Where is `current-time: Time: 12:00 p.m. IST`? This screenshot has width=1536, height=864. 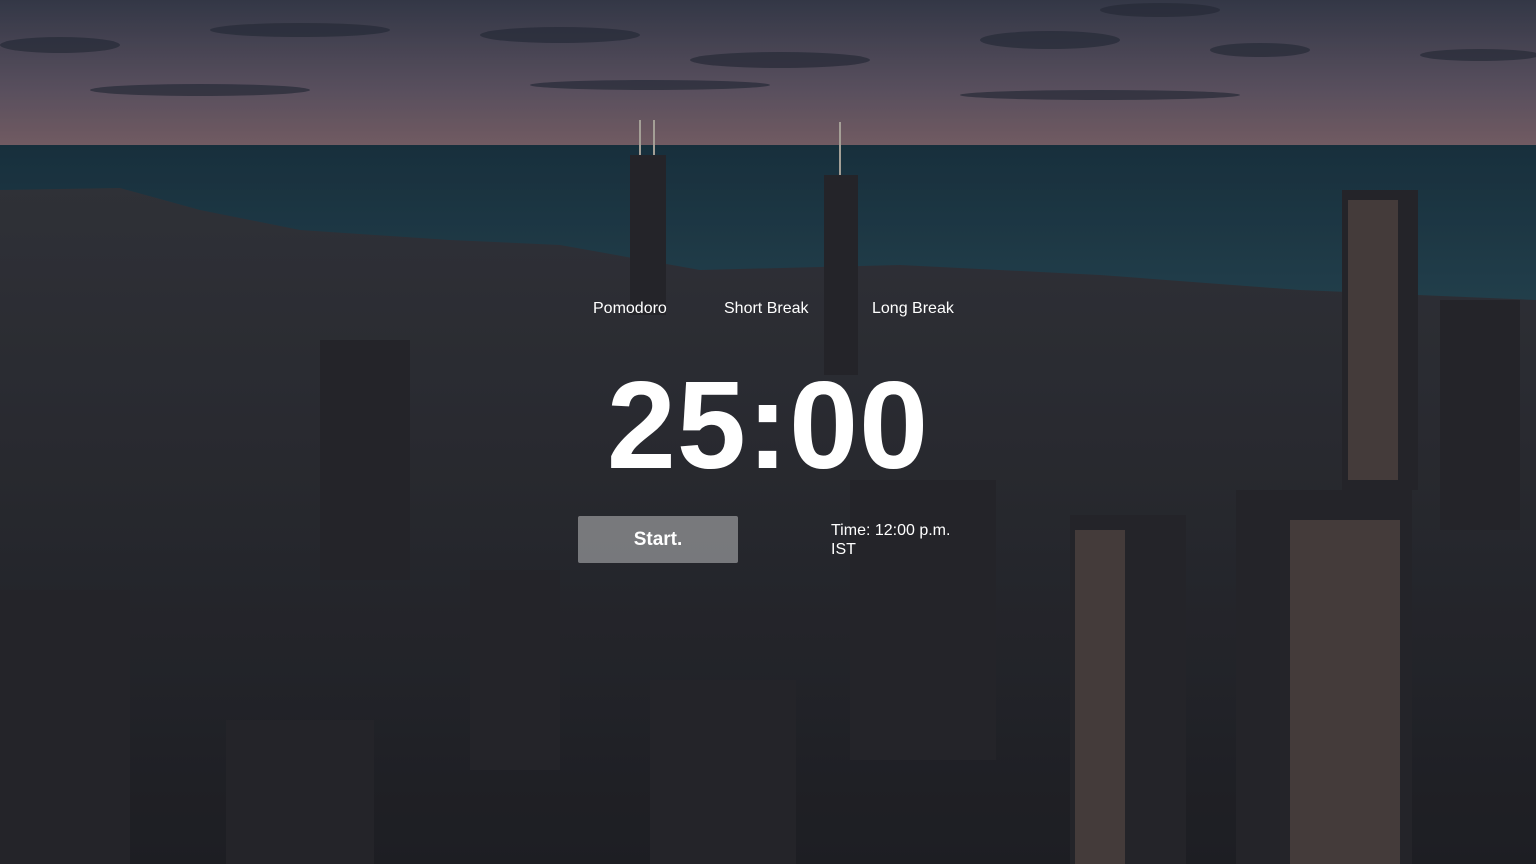
current-time: Time: 12:00 p.m. IST is located at coordinates (906, 540).